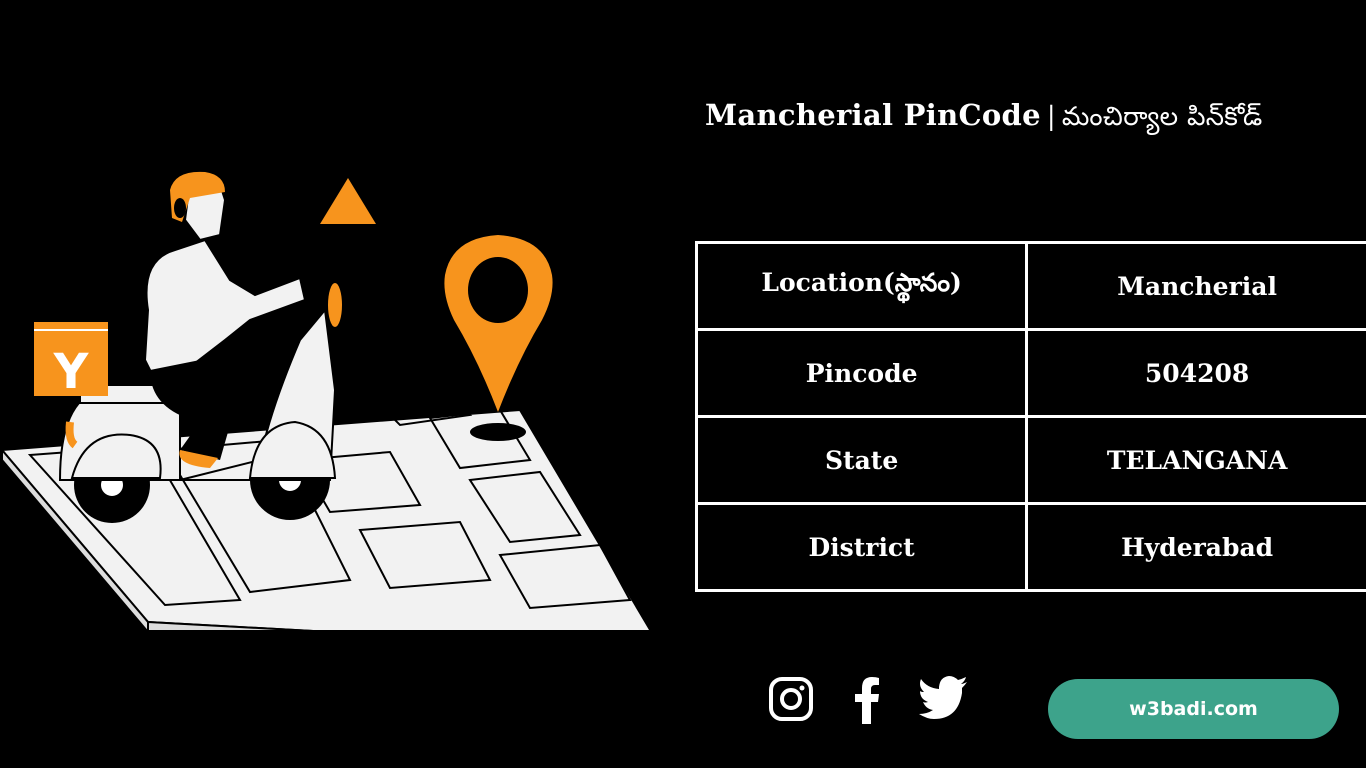 The height and width of the screenshot is (768, 1366). Describe the element at coordinates (71, 372) in the screenshot. I see `svg-text: Y` at that location.